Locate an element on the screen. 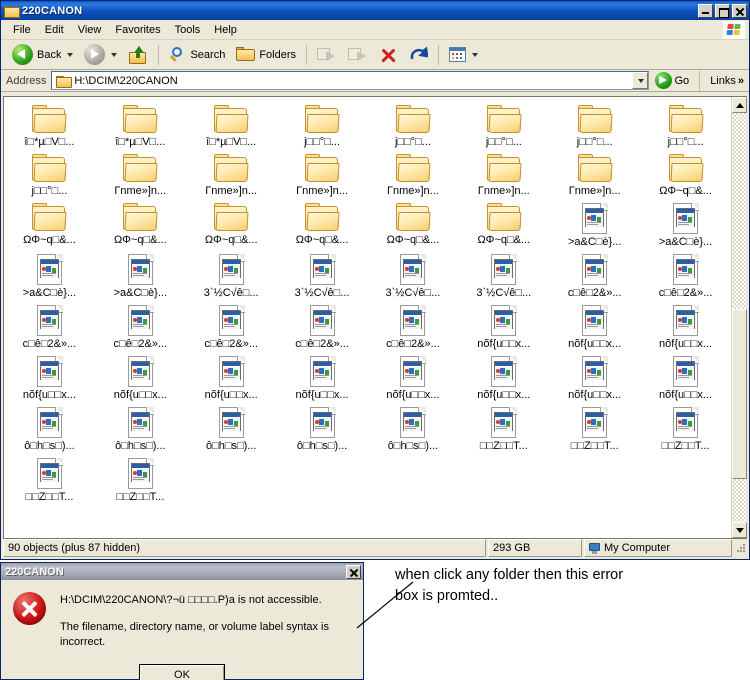  menu-tools: Tools is located at coordinates (188, 30).